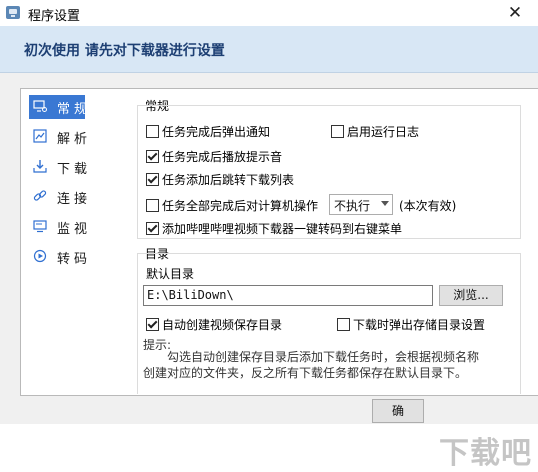 The image size is (538, 472). What do you see at coordinates (269, 49) in the screenshot?
I see `header-banner: 初次使用 请先对下载器进行设置` at bounding box center [269, 49].